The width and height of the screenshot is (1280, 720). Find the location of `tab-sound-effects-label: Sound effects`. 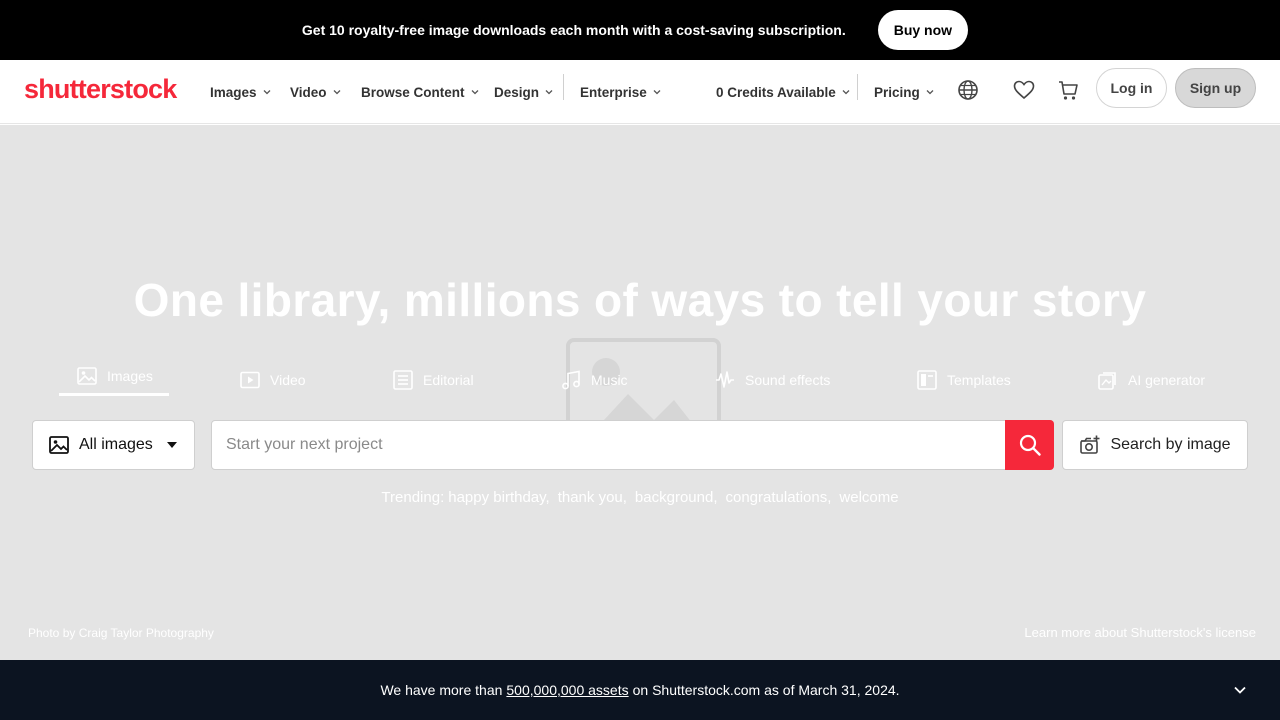

tab-sound-effects-label: Sound effects is located at coordinates (788, 380).